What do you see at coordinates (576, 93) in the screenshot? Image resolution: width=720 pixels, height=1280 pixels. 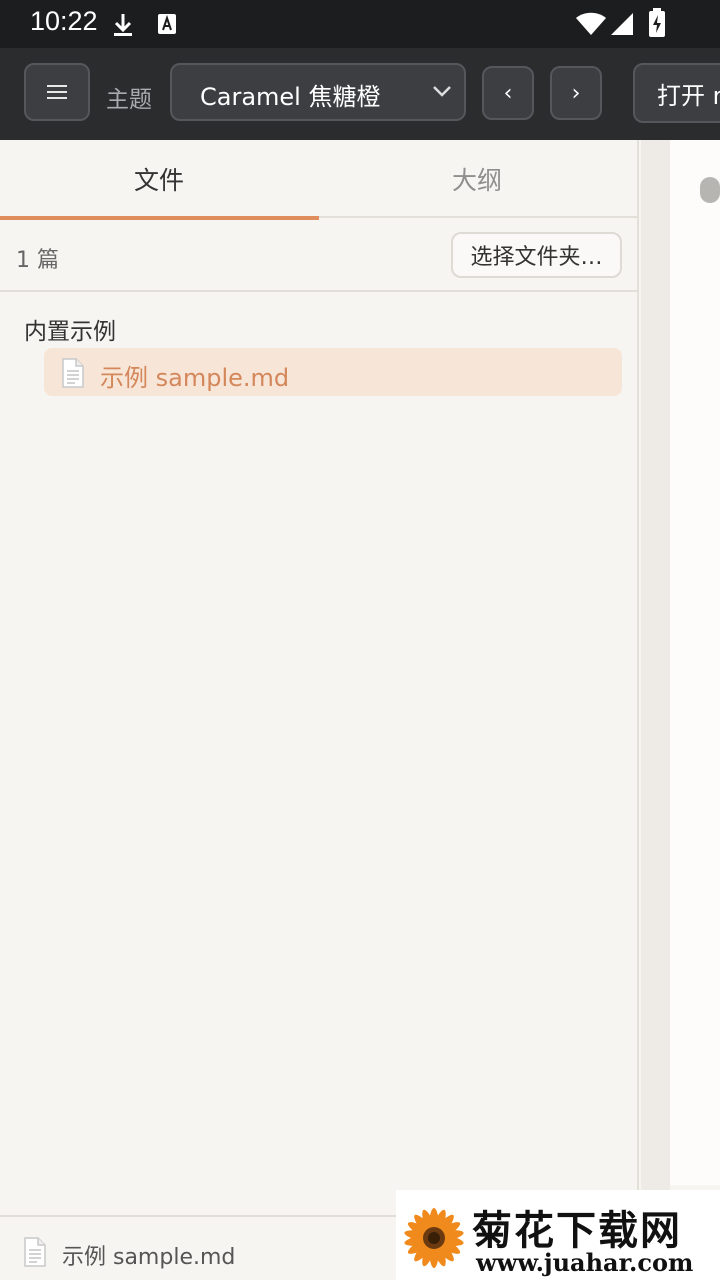 I see `next-theme-button: ›` at bounding box center [576, 93].